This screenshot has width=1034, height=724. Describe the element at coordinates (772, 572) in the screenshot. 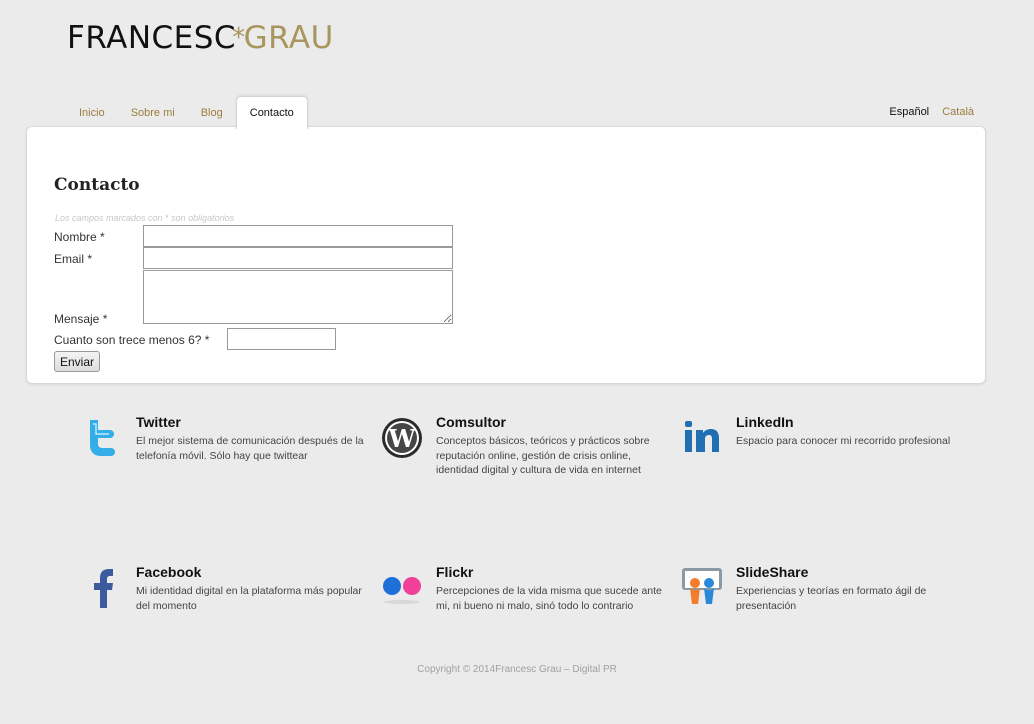

I see `social-title: SlideShare` at that location.